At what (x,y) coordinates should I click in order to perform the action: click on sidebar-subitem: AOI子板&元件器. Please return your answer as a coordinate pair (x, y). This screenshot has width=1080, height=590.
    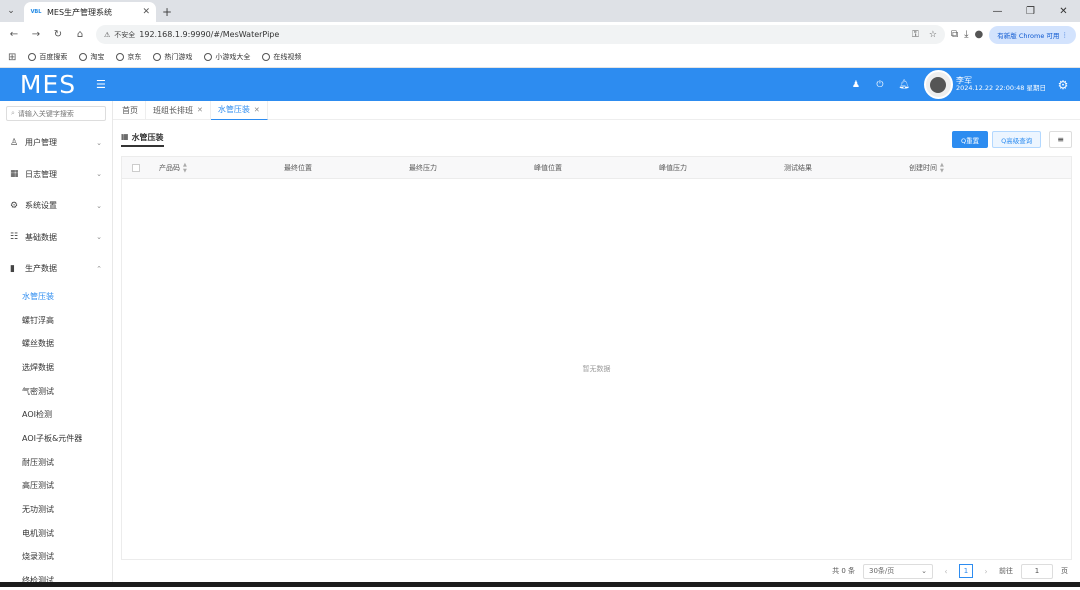
    Looking at the image, I should click on (56, 439).